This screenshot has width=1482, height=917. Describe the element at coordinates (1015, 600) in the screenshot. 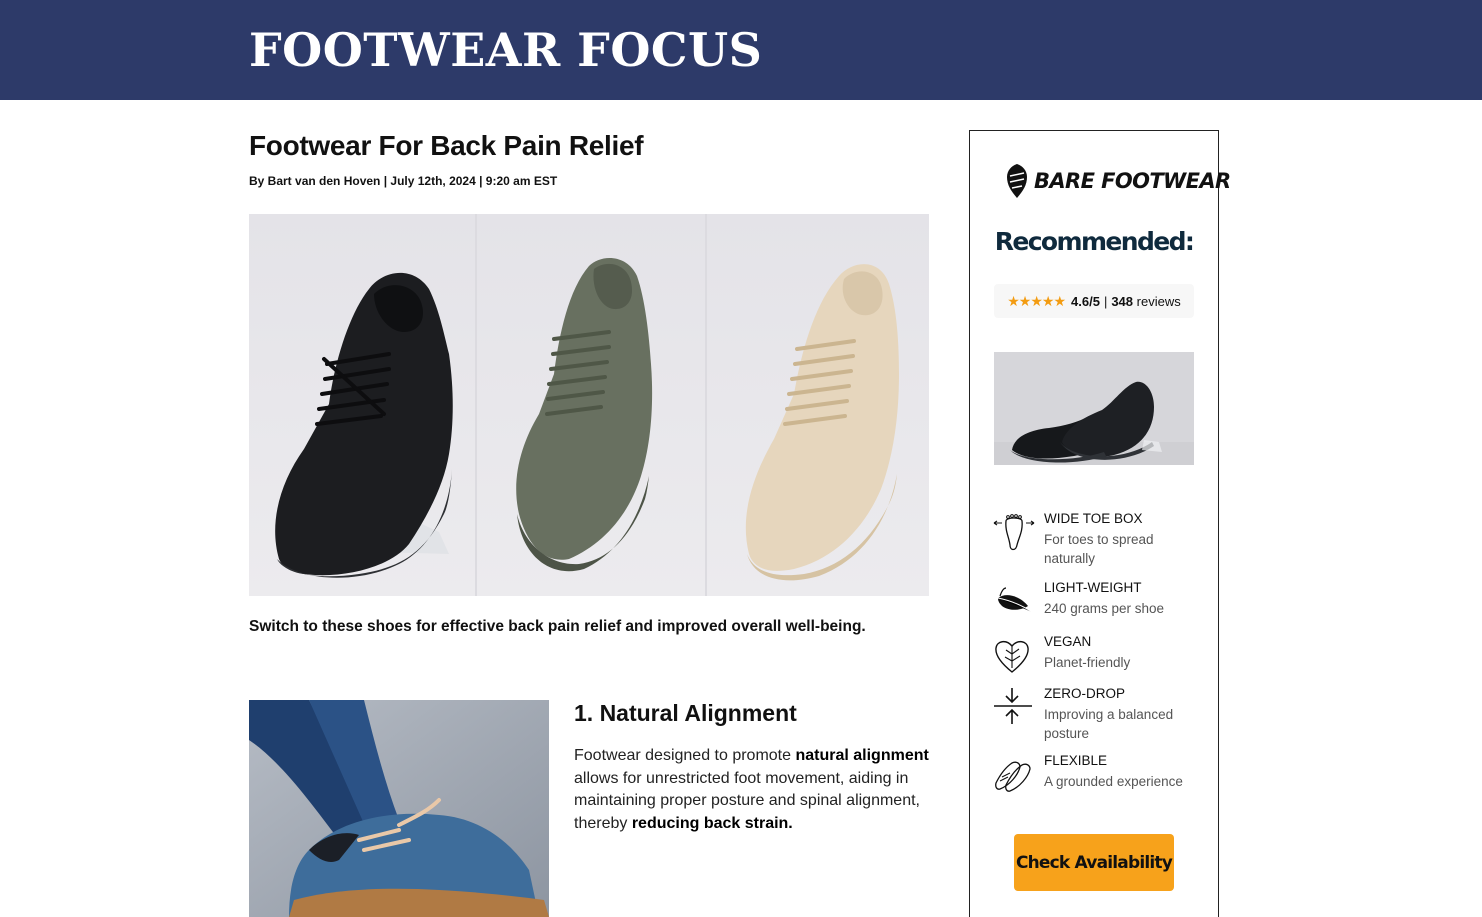

I see `feather-icon` at that location.